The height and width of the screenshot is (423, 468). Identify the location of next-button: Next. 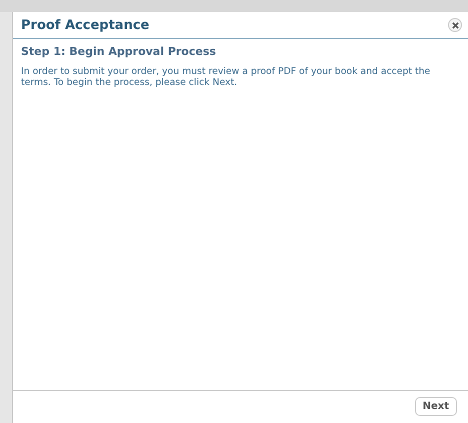
(435, 406).